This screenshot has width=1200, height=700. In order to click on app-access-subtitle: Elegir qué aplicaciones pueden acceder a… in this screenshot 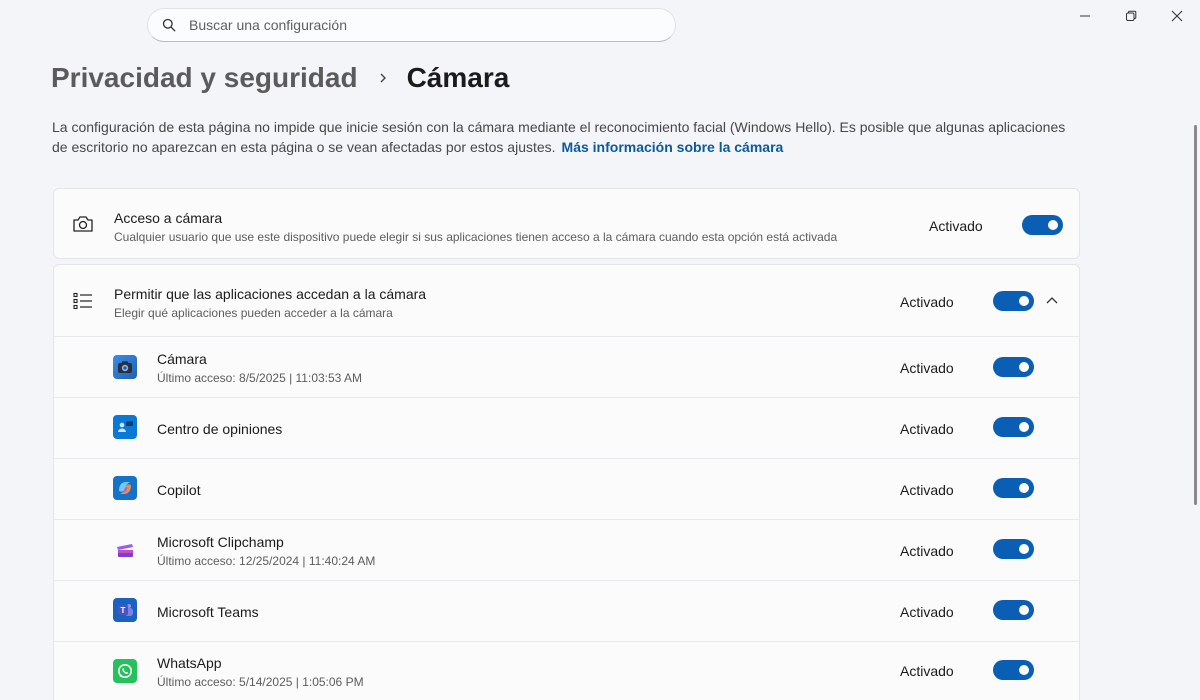, I will do `click(253, 313)`.